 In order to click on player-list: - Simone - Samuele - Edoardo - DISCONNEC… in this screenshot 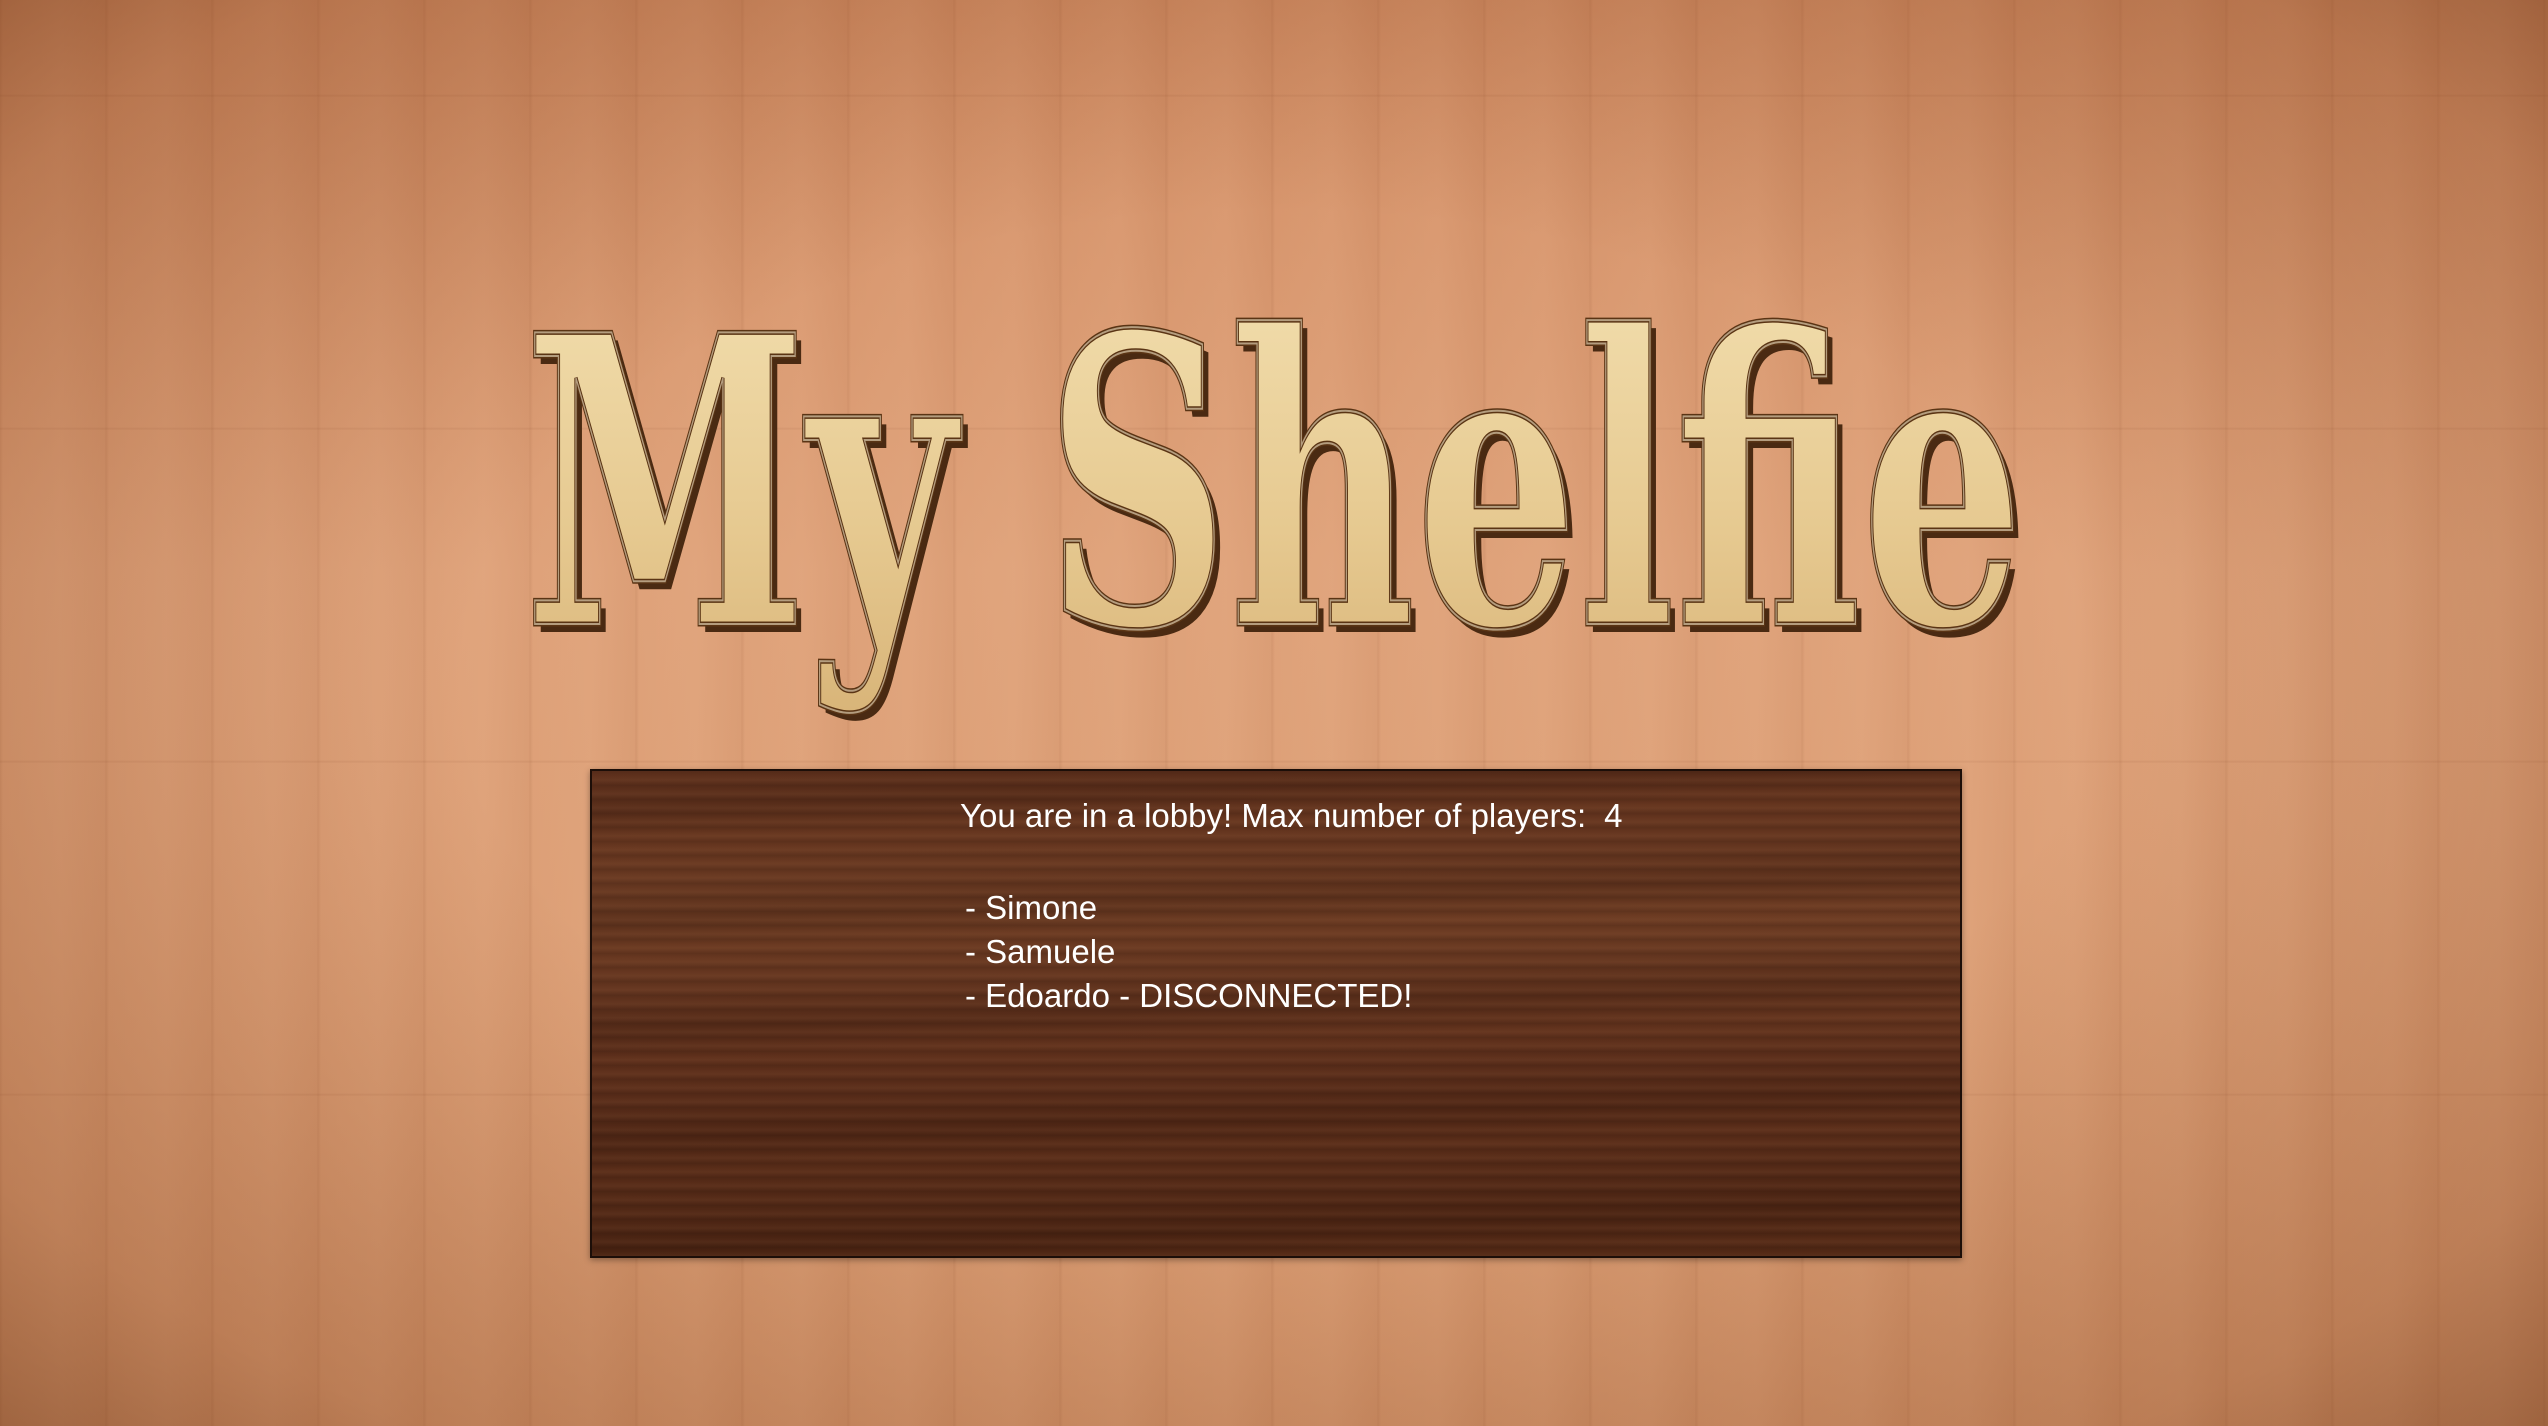, I will do `click(1188, 952)`.